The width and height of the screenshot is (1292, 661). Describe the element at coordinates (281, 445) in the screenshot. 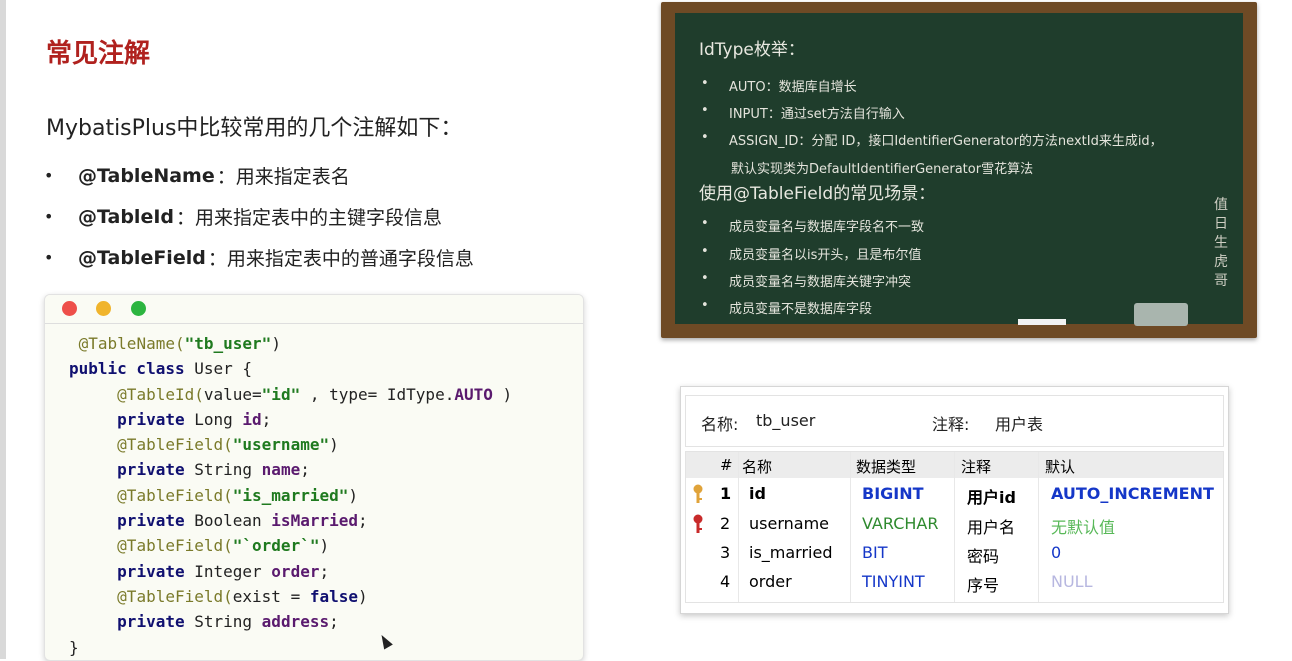

I see `code-token: "username"` at that location.